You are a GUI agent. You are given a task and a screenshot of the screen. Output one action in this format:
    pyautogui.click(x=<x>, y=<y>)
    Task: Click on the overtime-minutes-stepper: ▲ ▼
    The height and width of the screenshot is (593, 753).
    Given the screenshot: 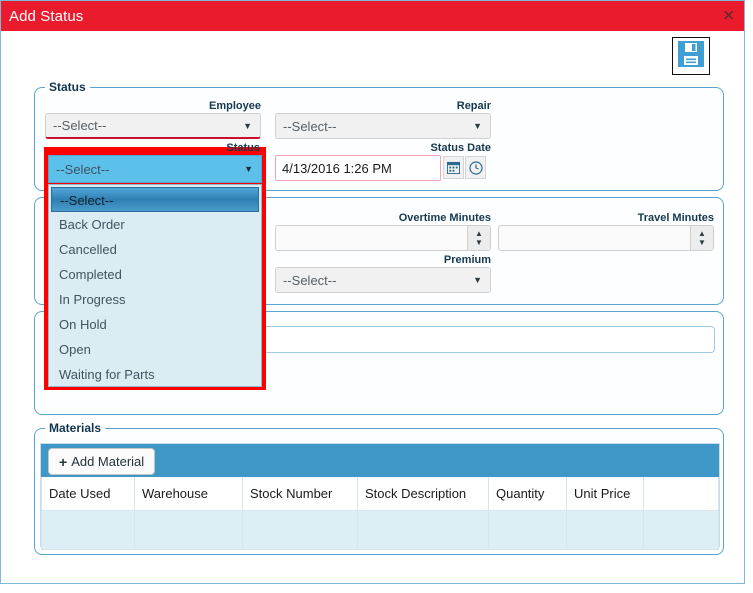 What is the action you would take?
    pyautogui.click(x=383, y=238)
    